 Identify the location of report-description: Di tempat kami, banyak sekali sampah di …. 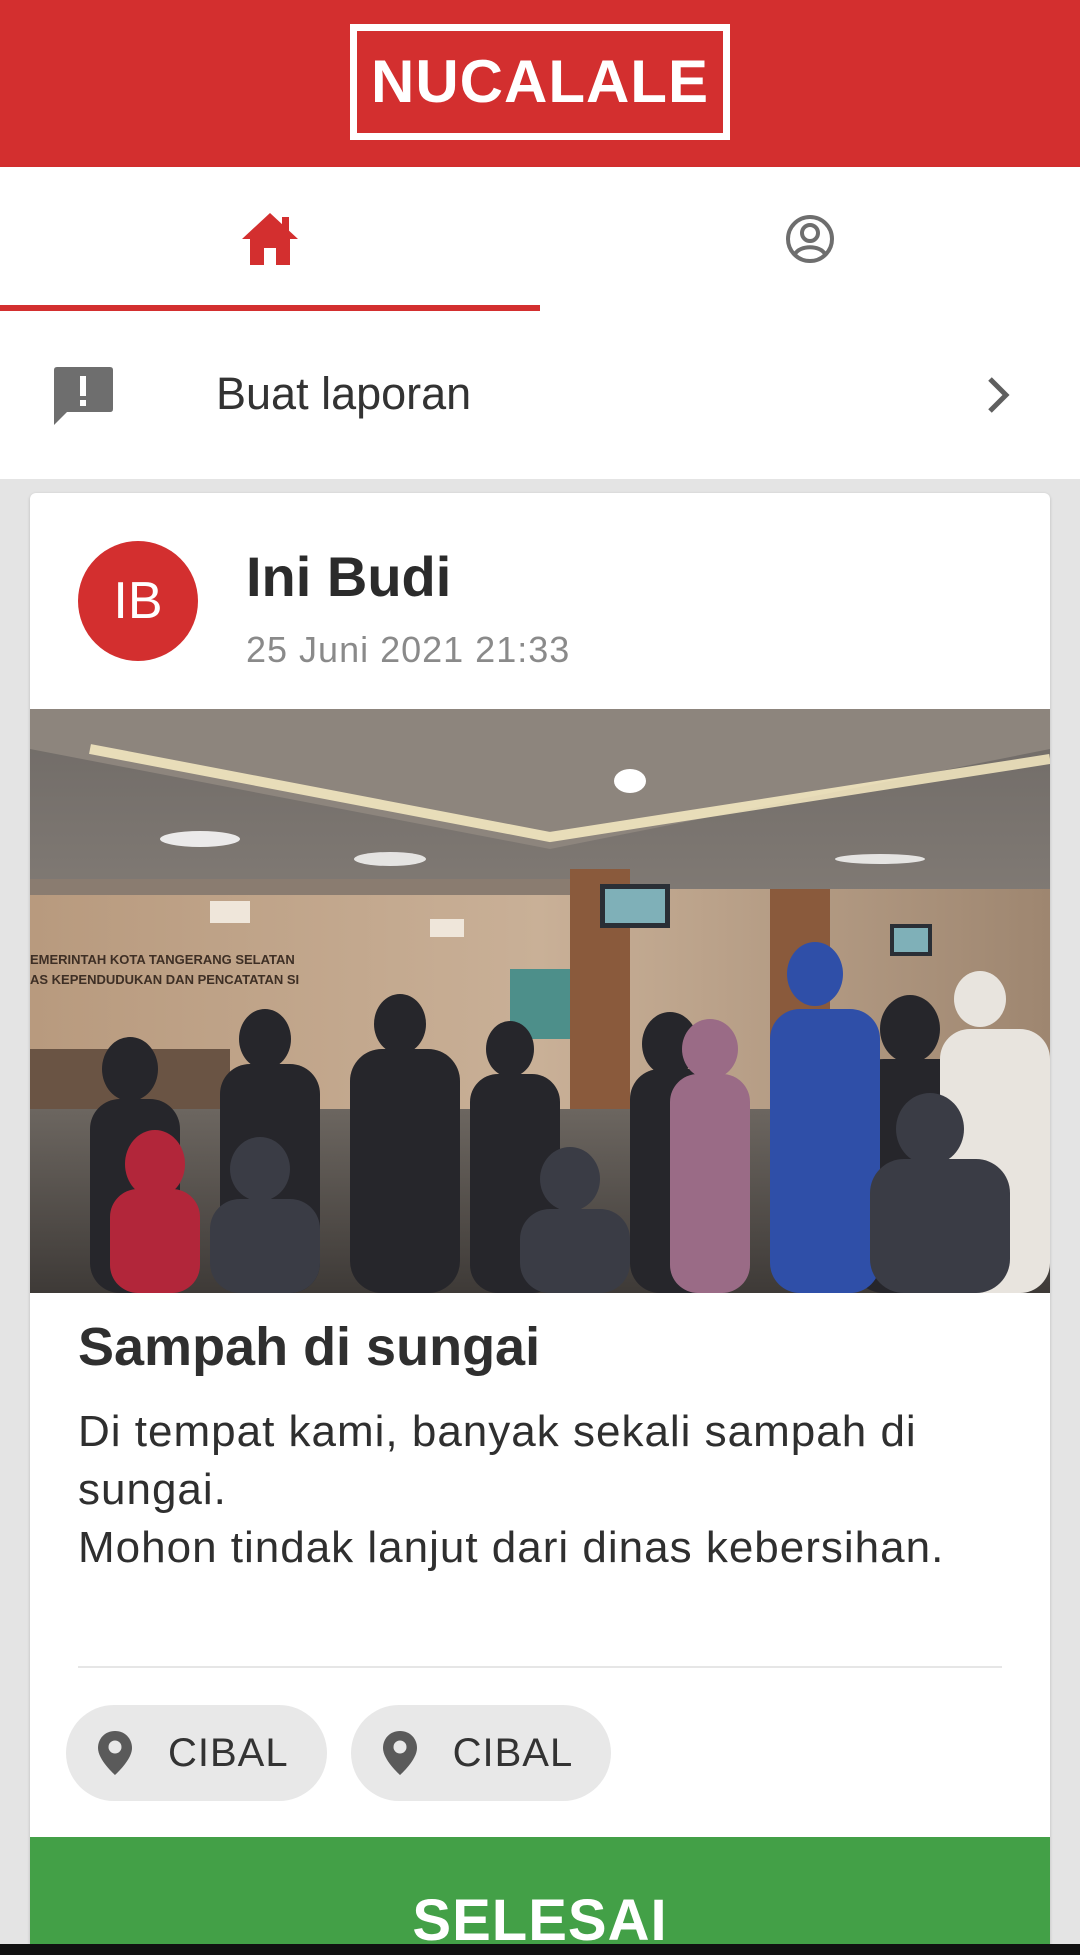
(548, 1490).